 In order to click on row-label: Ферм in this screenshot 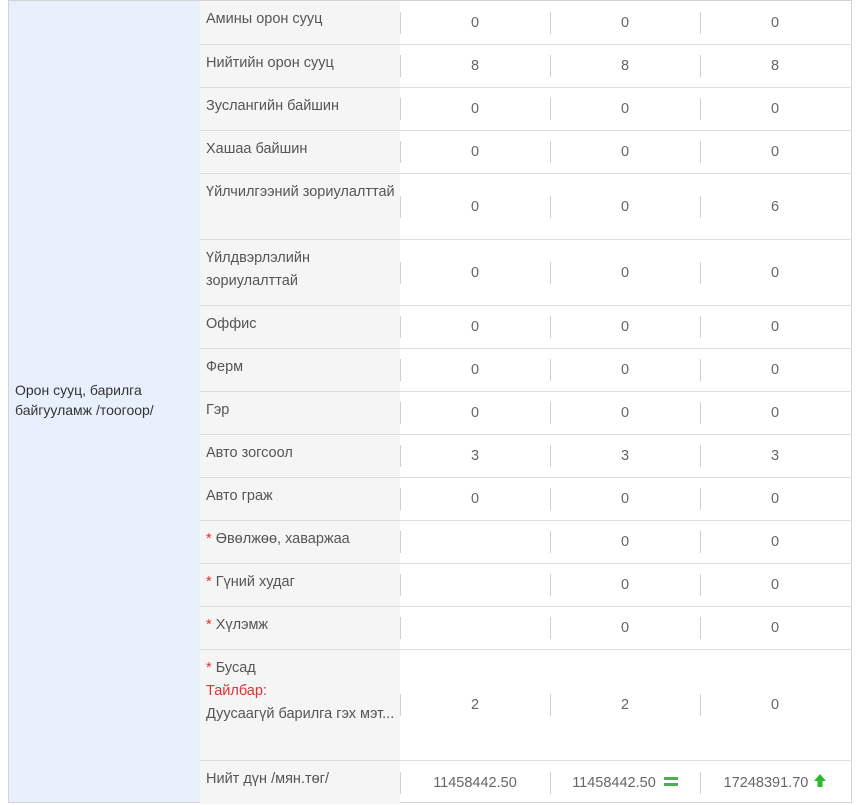, I will do `click(300, 370)`.